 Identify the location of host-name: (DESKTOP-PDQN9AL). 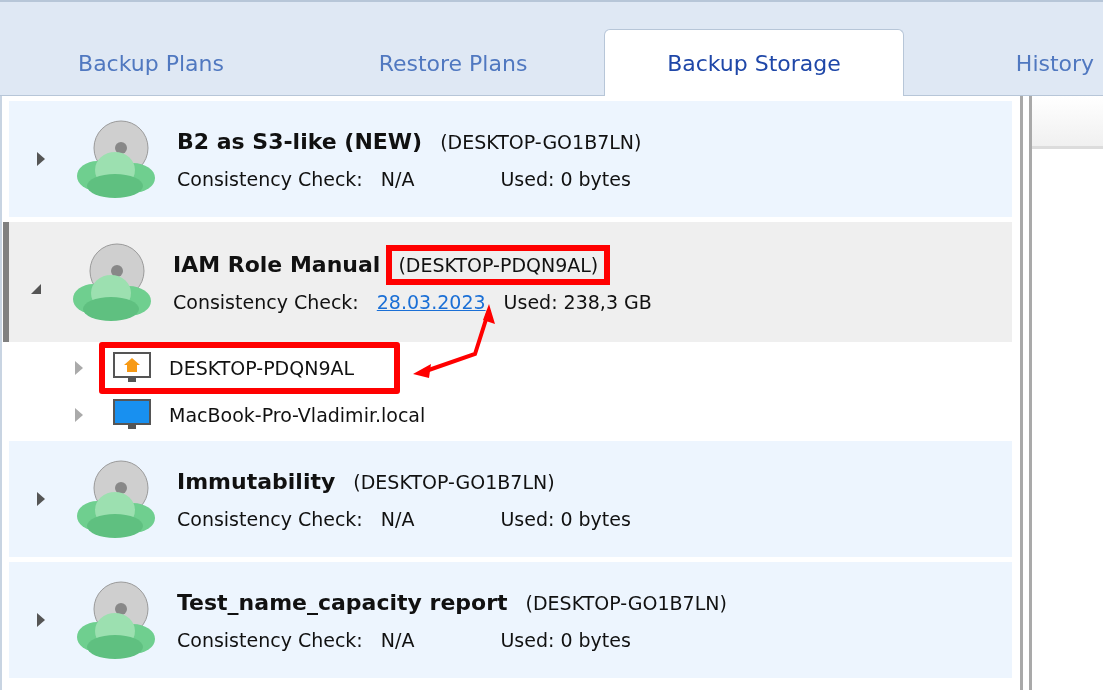
(498, 264).